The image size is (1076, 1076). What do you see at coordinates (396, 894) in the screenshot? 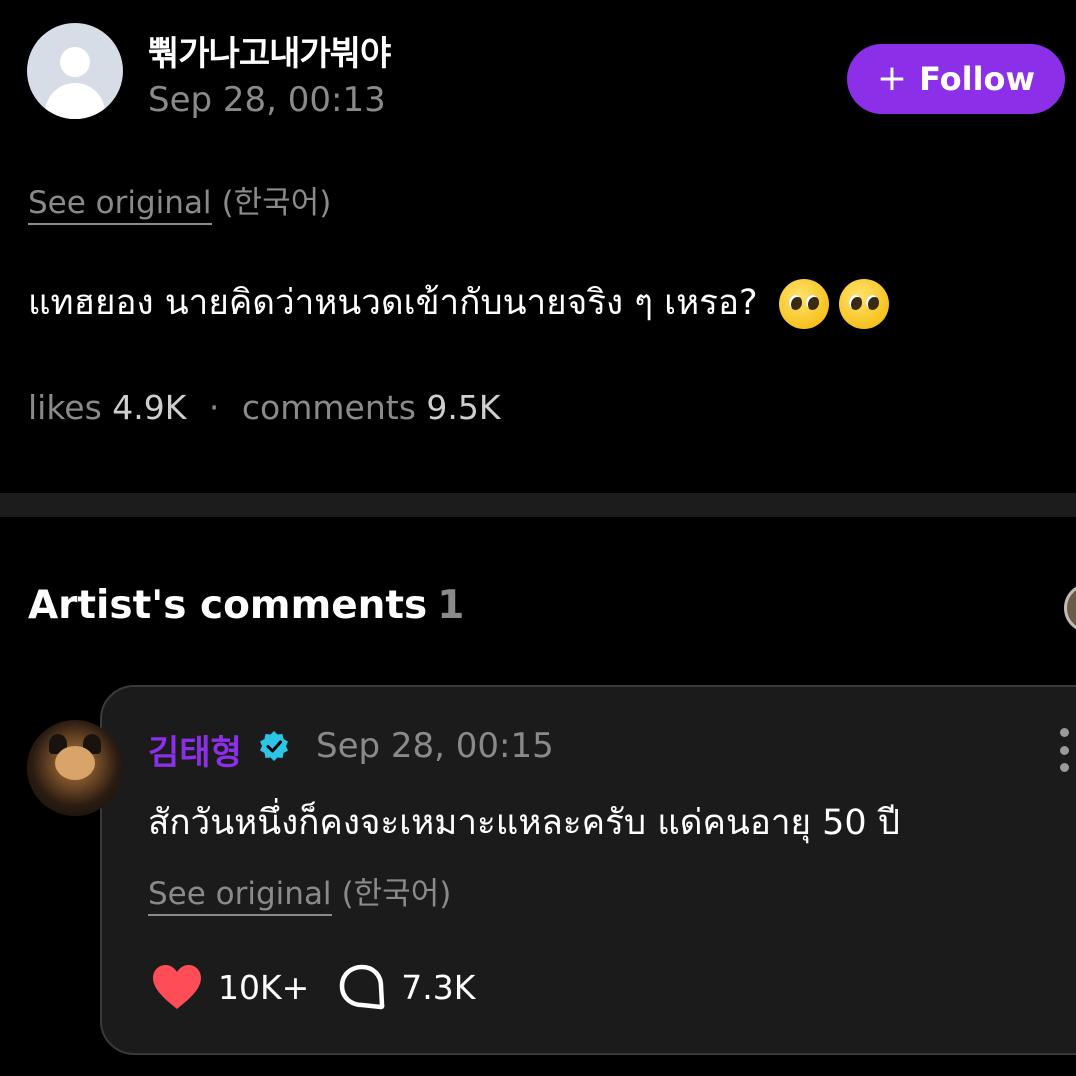
I see `comment-original-language: (한국어)` at bounding box center [396, 894].